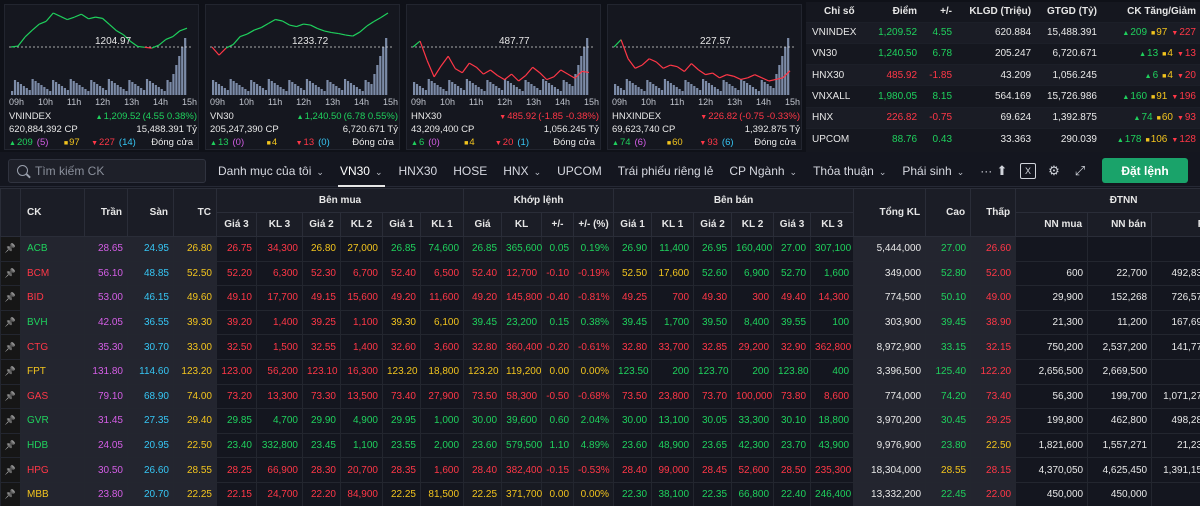  I want to click on buy-1-price: 73.40, so click(401, 396).